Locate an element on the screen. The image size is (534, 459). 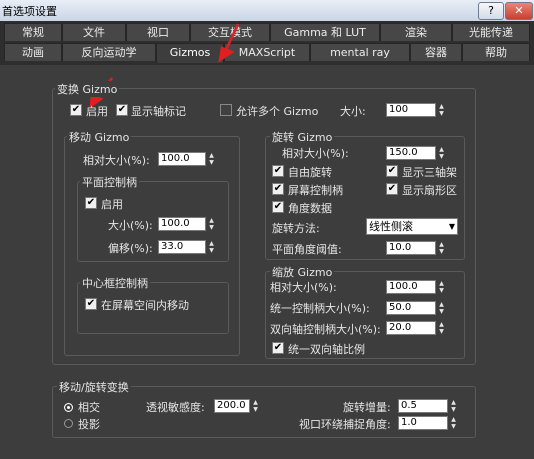
rotation-increment-value: 0.5 is located at coordinates (423, 406).